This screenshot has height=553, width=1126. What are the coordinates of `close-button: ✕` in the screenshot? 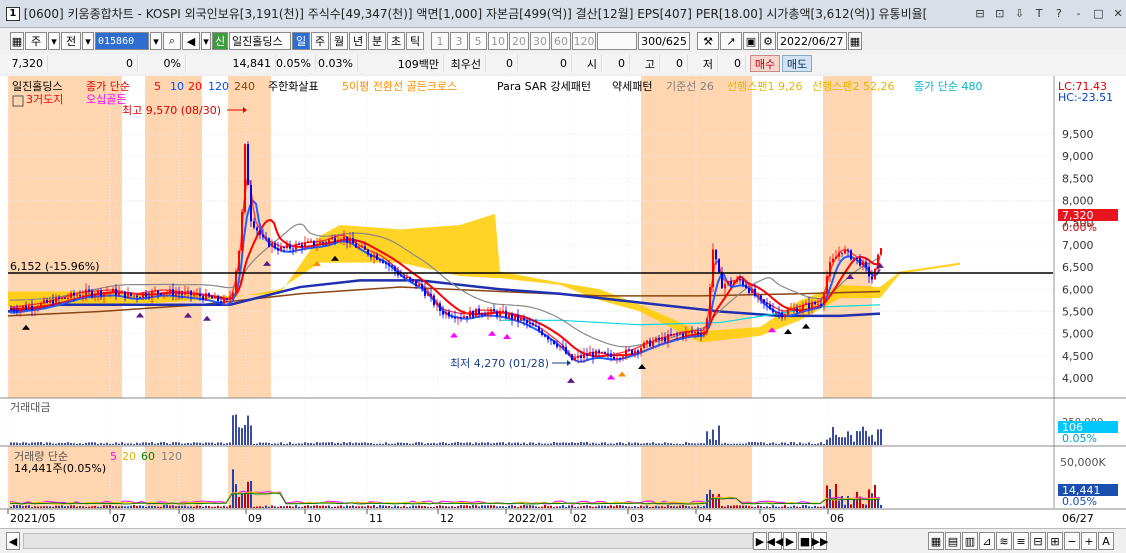 It's located at (1118, 14).